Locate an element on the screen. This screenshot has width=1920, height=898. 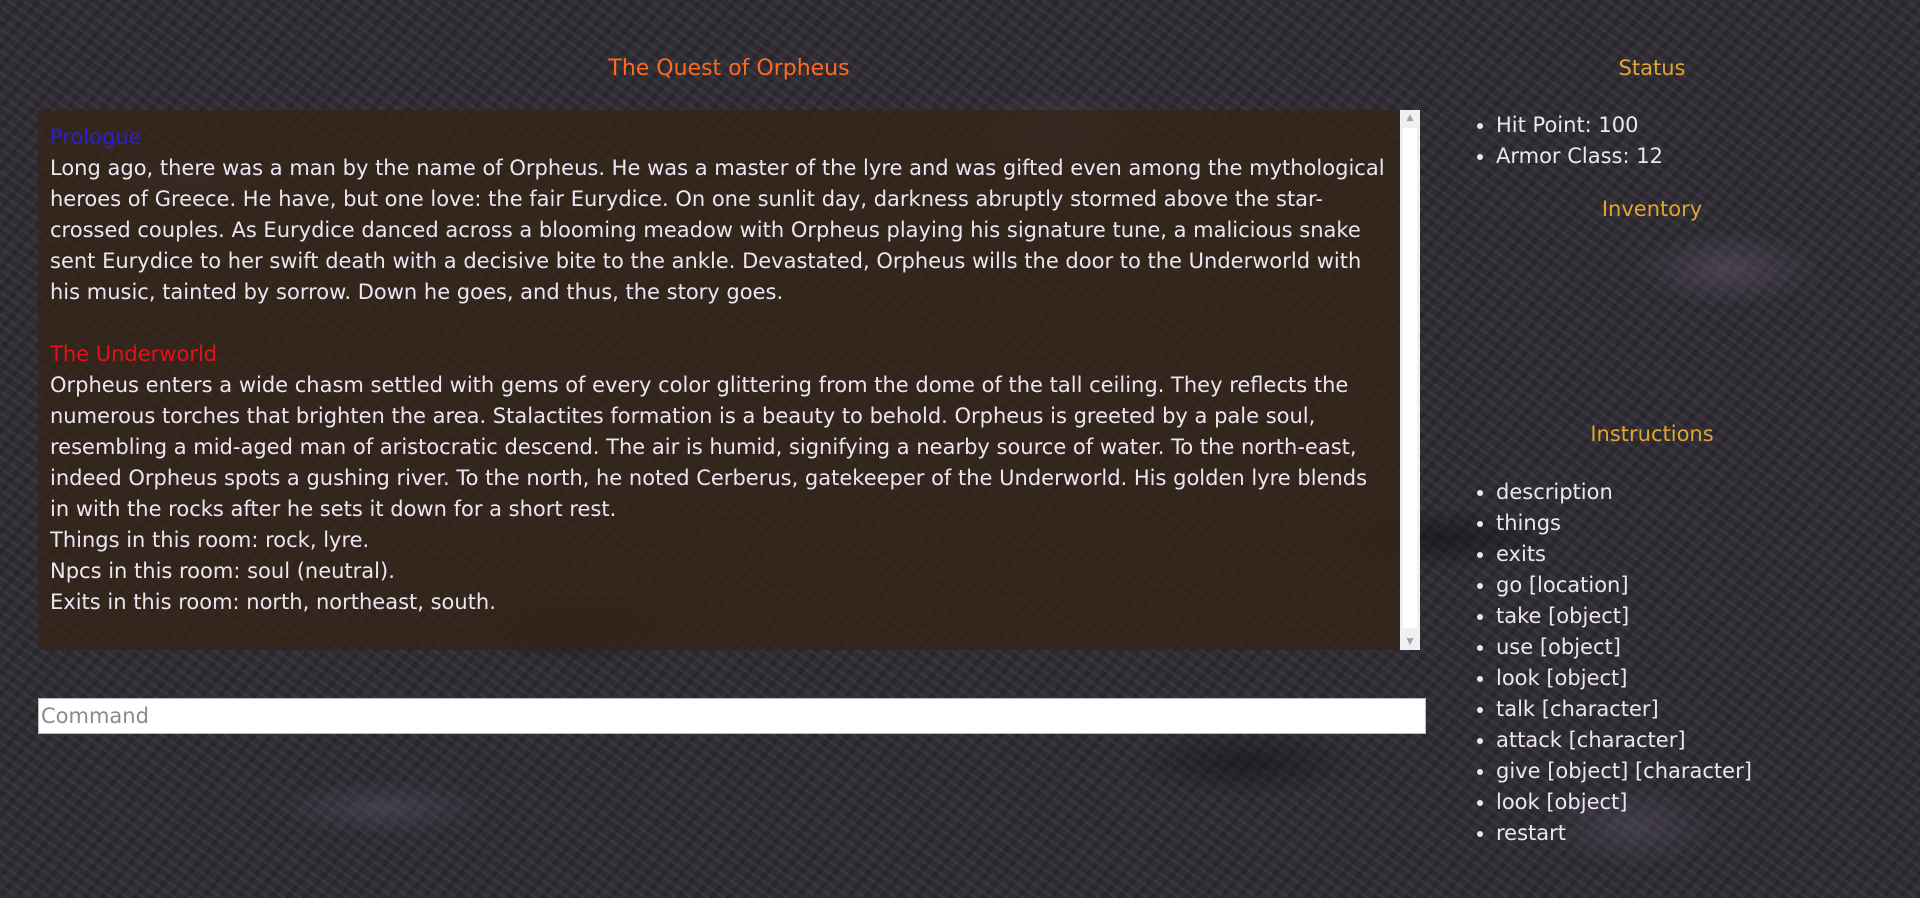
status-hit-points: Hit Point: 100 is located at coordinates (1579, 125).